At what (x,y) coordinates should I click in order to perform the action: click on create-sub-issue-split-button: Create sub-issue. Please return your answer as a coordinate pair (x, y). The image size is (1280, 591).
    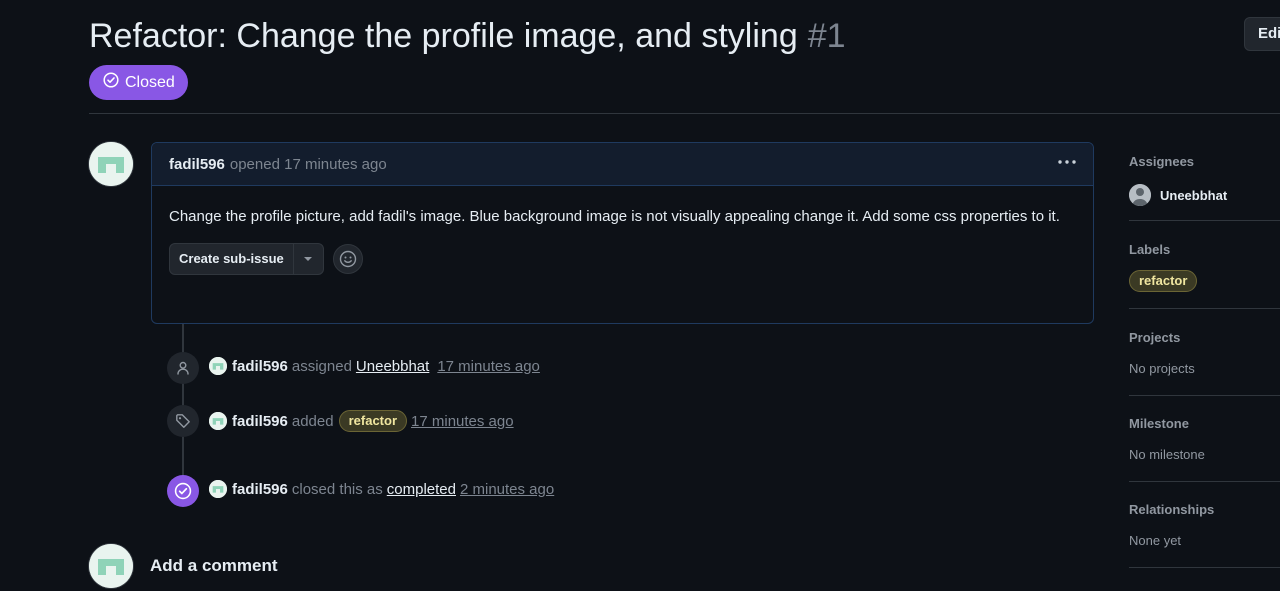
    Looking at the image, I should click on (246, 259).